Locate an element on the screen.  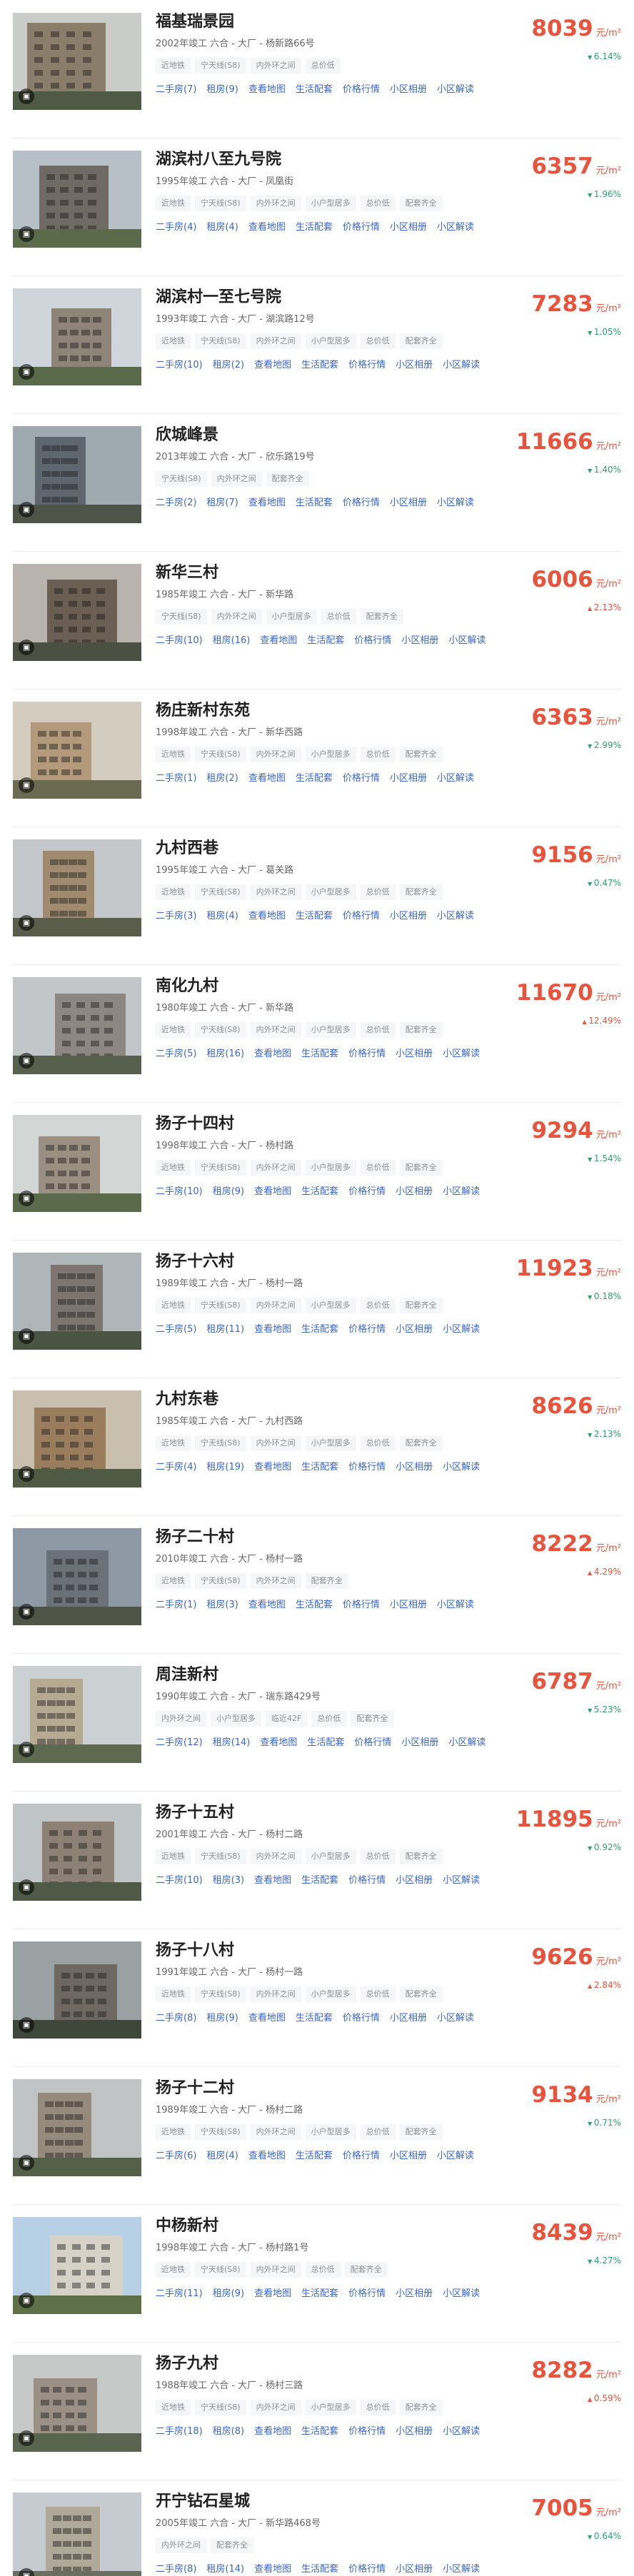
rental-link: 租房(11) is located at coordinates (225, 1330).